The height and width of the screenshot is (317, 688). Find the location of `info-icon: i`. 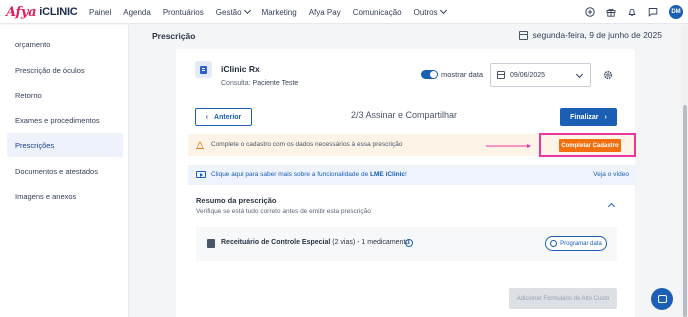

info-icon: i is located at coordinates (409, 243).